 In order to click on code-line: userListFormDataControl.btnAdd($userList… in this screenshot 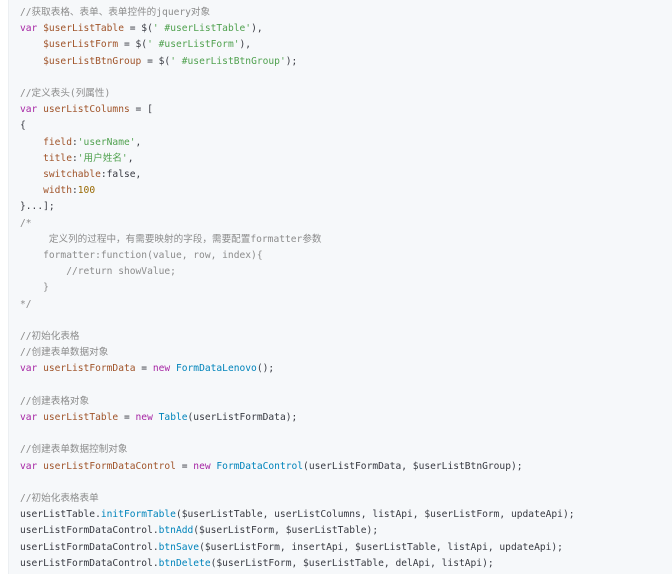, I will do `click(199, 531)`.